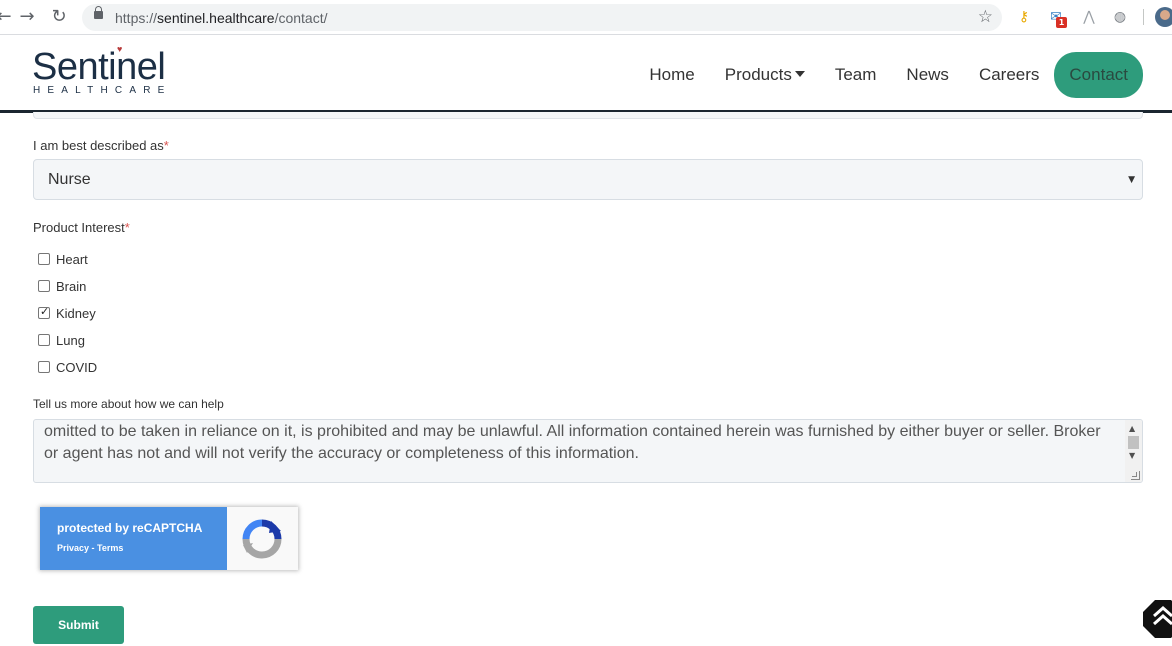  I want to click on nav-careers: Careers, so click(1009, 75).